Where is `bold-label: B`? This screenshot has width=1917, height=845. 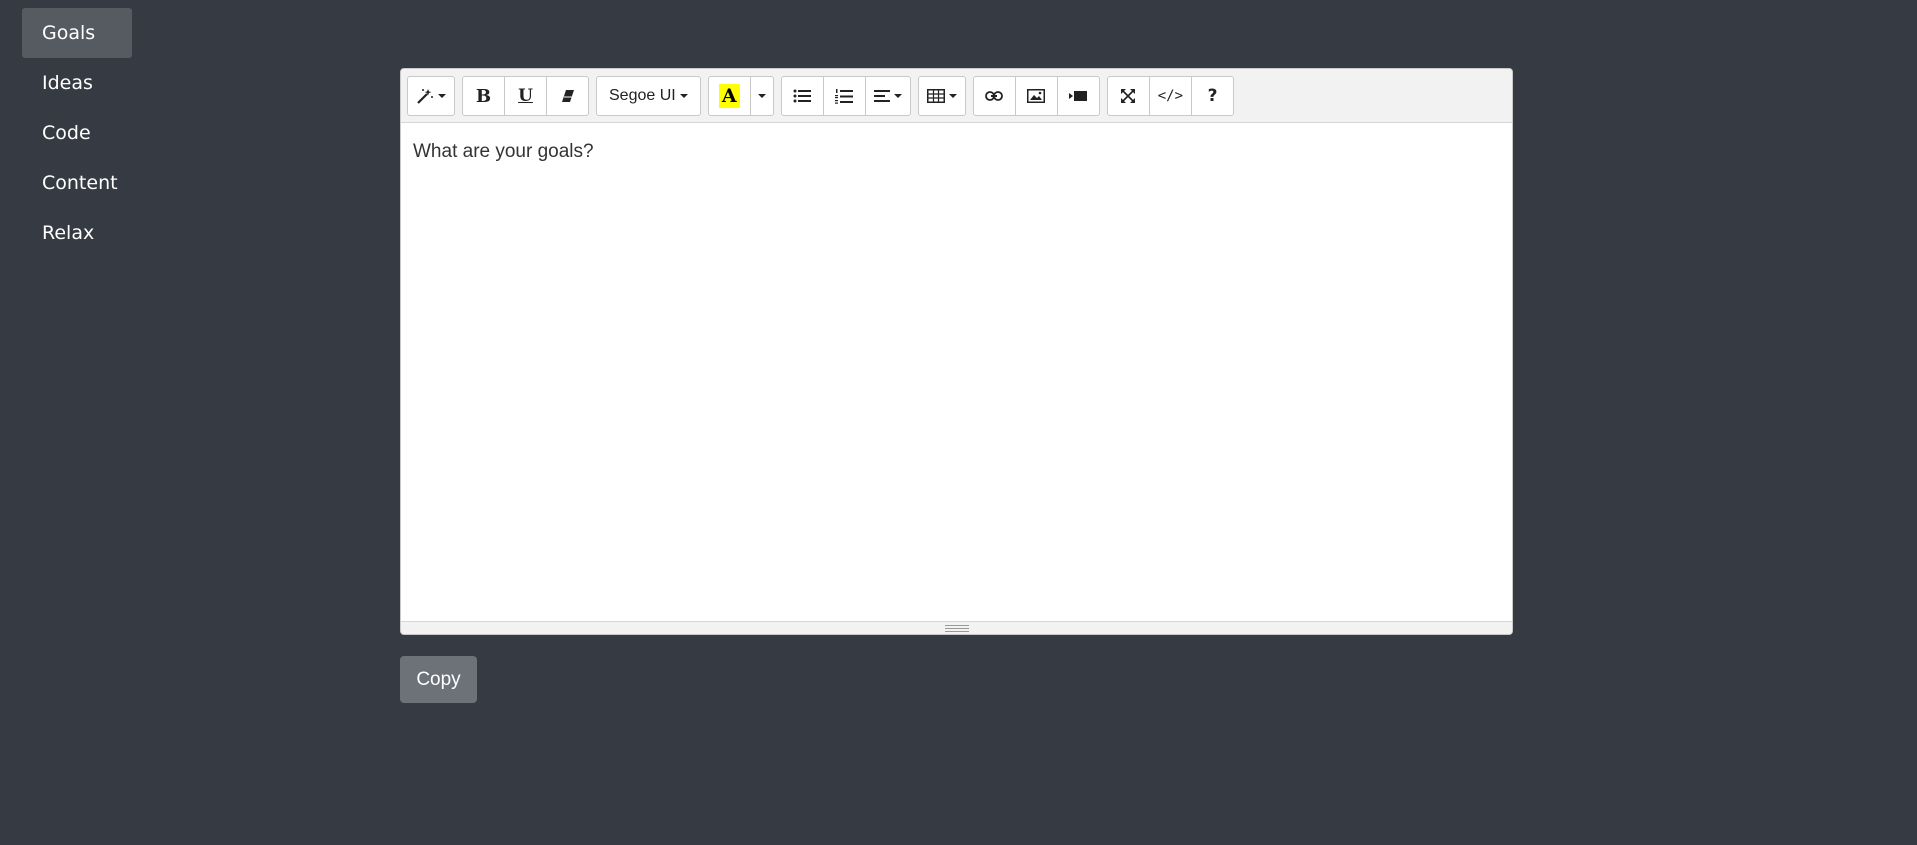
bold-label: B is located at coordinates (483, 96).